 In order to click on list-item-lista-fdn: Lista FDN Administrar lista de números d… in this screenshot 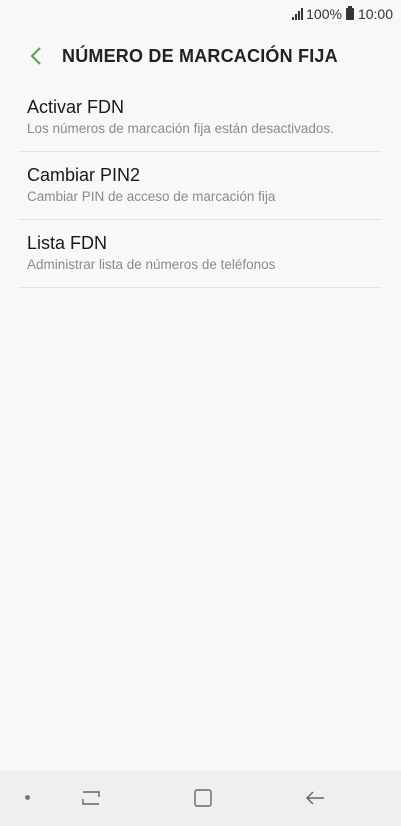, I will do `click(200, 254)`.